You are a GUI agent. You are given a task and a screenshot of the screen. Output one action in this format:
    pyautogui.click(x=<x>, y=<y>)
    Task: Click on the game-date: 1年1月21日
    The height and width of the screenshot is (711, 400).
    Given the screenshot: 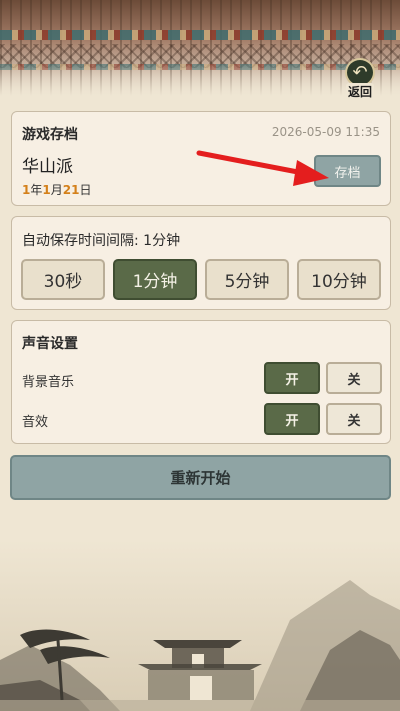 What is the action you would take?
    pyautogui.click(x=57, y=190)
    